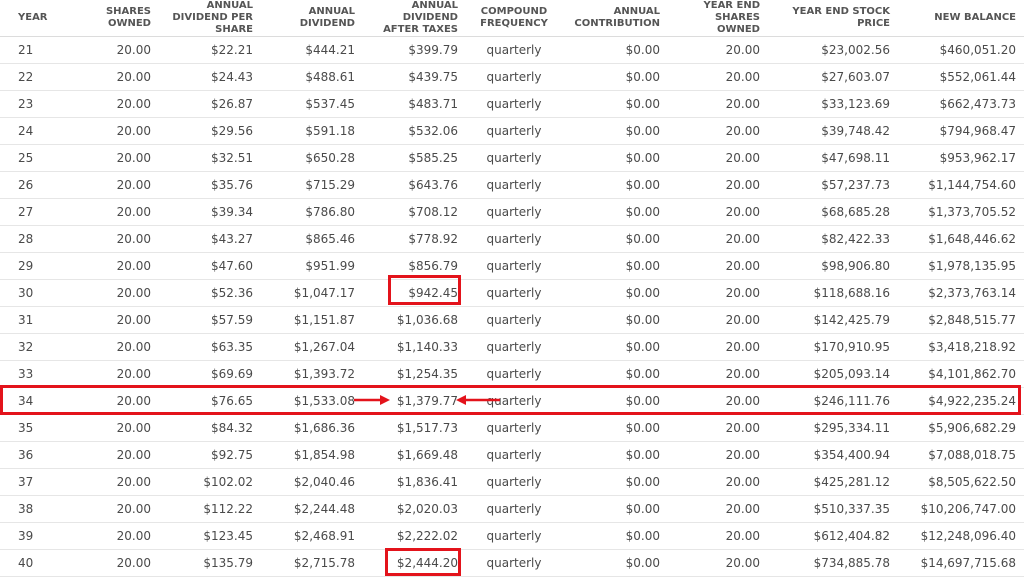 The image size is (1024, 577). Describe the element at coordinates (29, 401) in the screenshot. I see `cell-year: 34` at that location.